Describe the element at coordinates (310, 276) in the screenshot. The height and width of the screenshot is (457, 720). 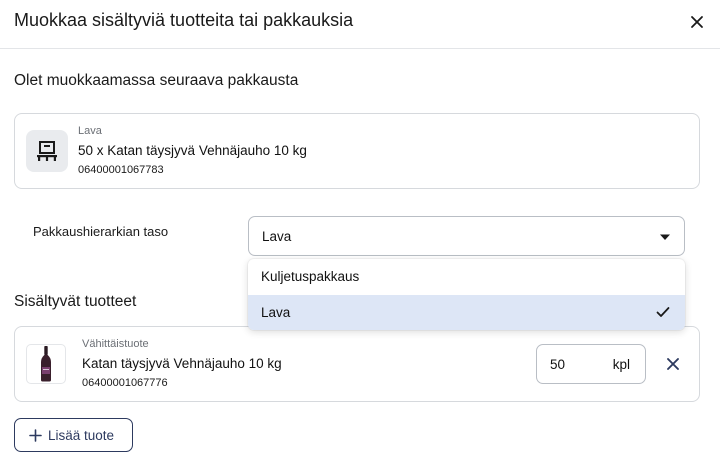
I see `option-label: Kuljetuspakkaus` at that location.